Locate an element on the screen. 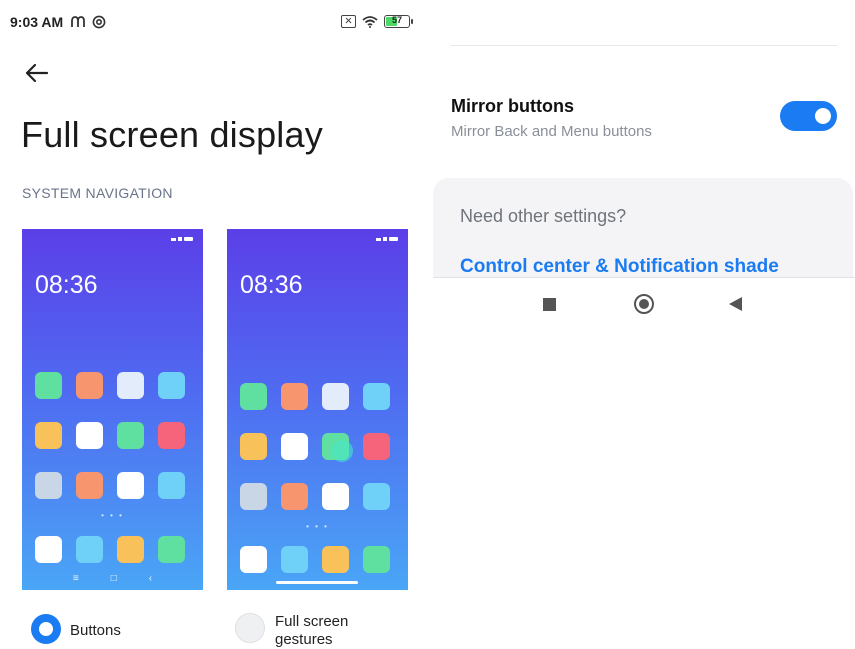 This screenshot has width=855, height=649. radio-gestures is located at coordinates (250, 628).